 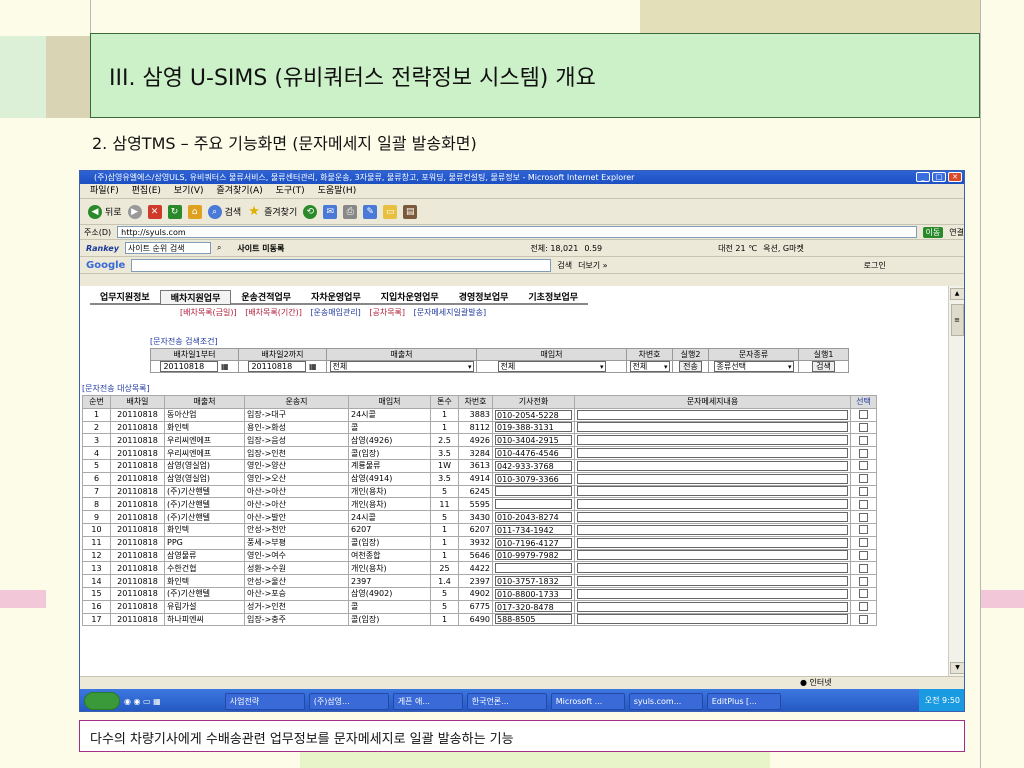 I want to click on msg-type-select: 종류선택, so click(x=753, y=366).